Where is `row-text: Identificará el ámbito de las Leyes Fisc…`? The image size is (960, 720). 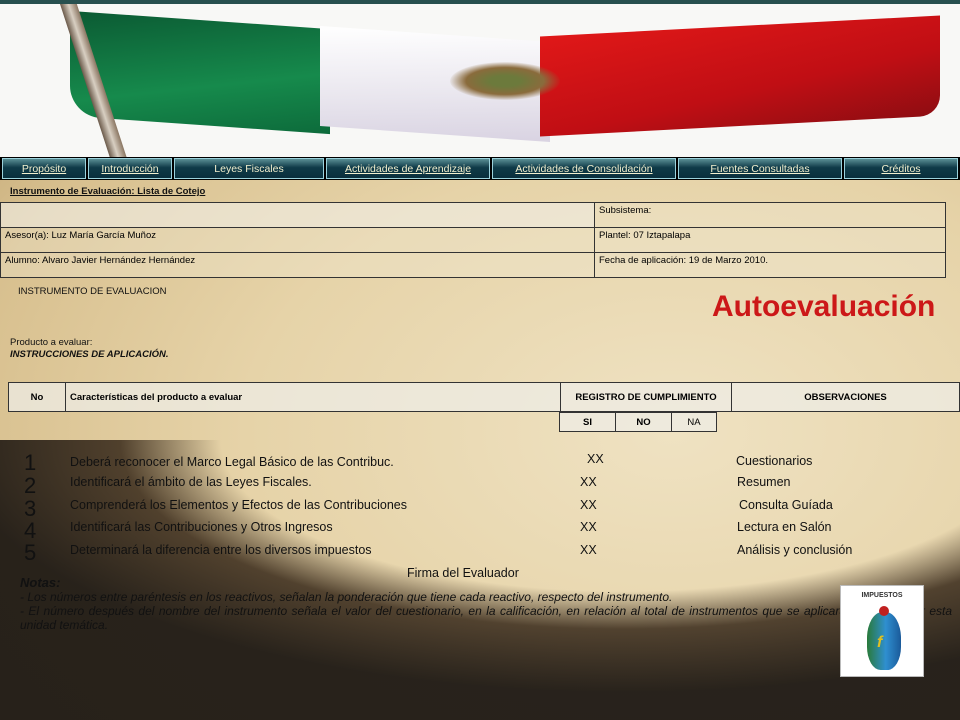
row-text: Identificará el ámbito de las Leyes Fisc… is located at coordinates (191, 482).